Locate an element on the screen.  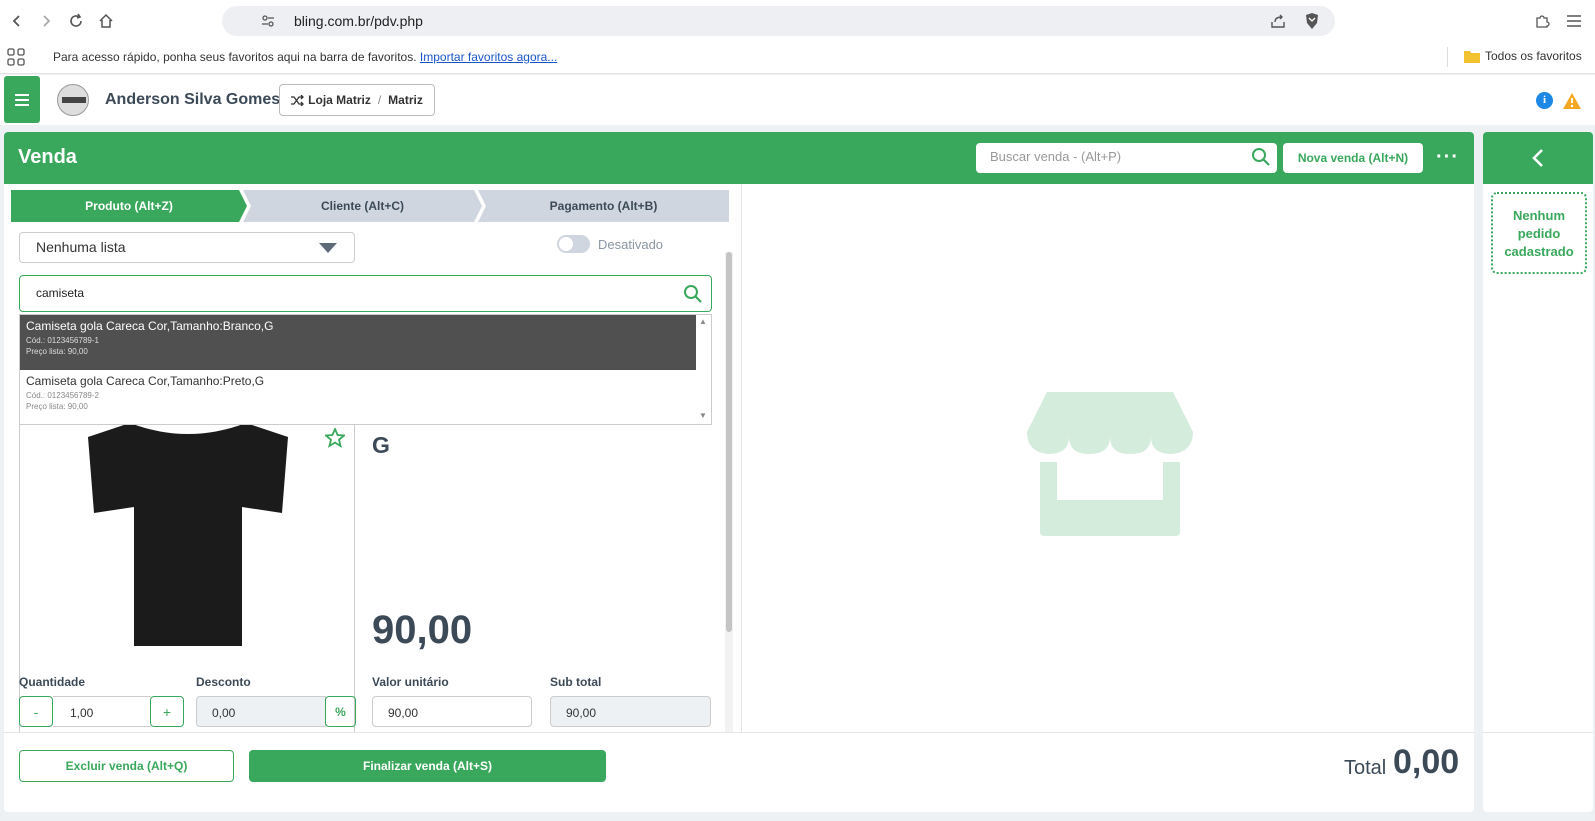
apps-icon is located at coordinates (16, 58).